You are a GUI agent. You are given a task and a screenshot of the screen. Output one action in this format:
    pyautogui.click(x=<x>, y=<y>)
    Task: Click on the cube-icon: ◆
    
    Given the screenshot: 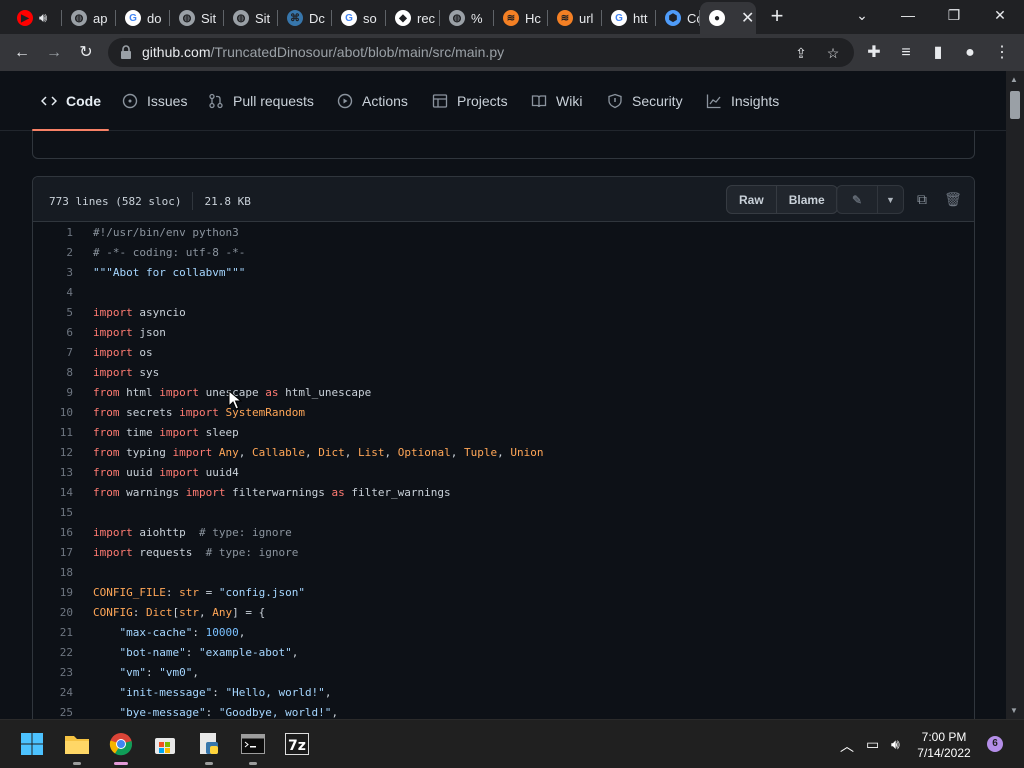 What is the action you would take?
    pyautogui.click(x=403, y=18)
    